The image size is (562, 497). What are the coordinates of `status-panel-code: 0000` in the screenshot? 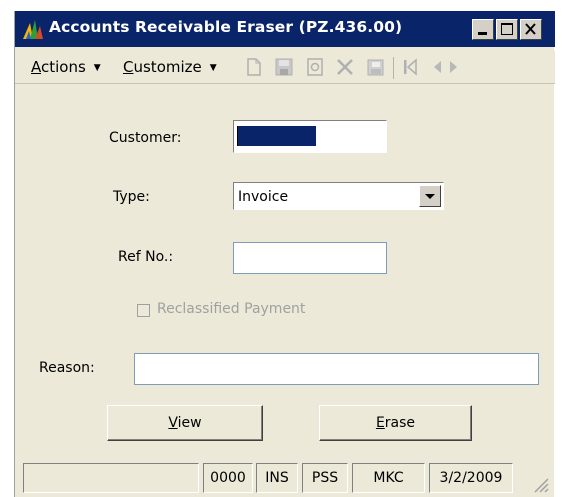 It's located at (228, 478).